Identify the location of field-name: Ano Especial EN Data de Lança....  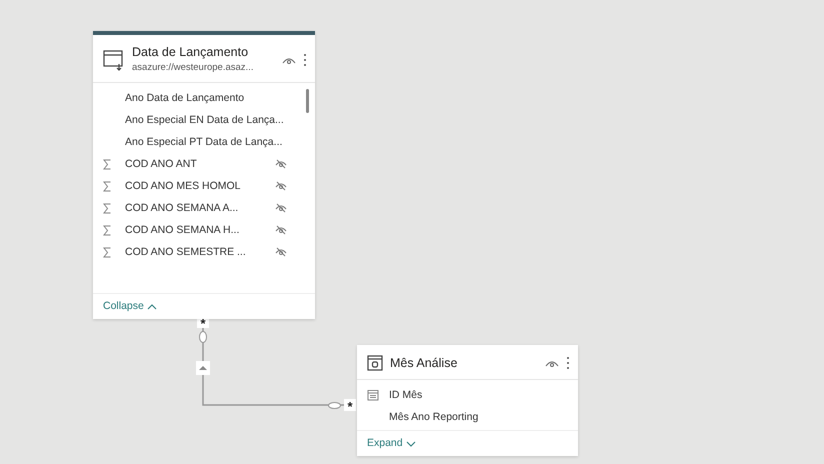
(206, 120).